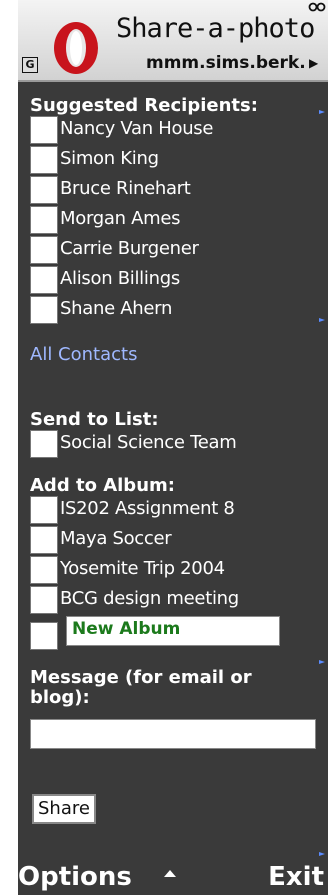 The height and width of the screenshot is (895, 328). What do you see at coordinates (144, 105) in the screenshot?
I see `recipients-title: Suggested Recipients:` at bounding box center [144, 105].